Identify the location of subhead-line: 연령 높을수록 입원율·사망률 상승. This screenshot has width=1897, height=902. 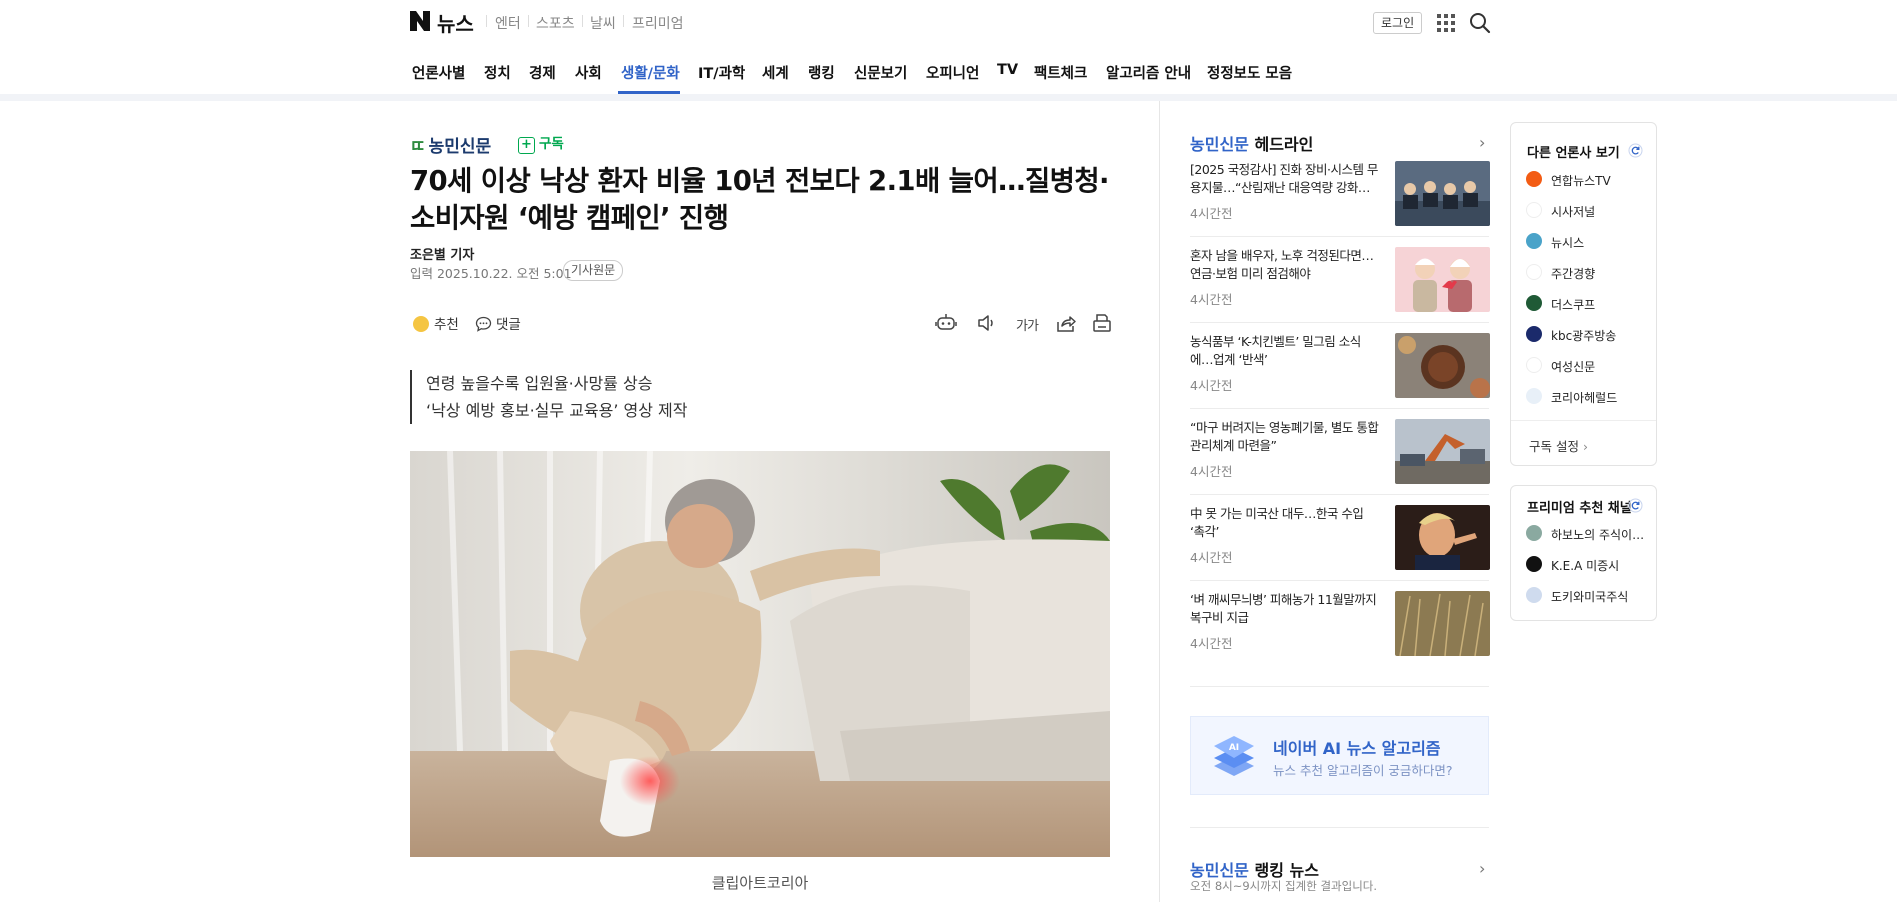
(539, 383).